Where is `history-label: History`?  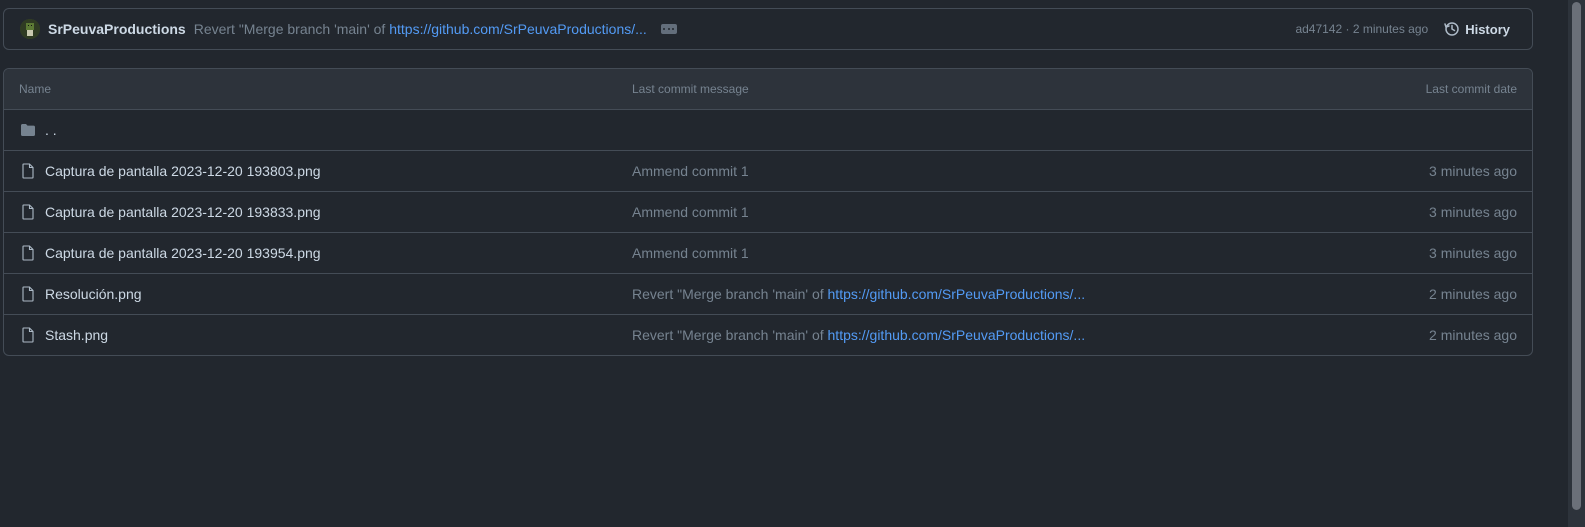
history-label: History is located at coordinates (1487, 29).